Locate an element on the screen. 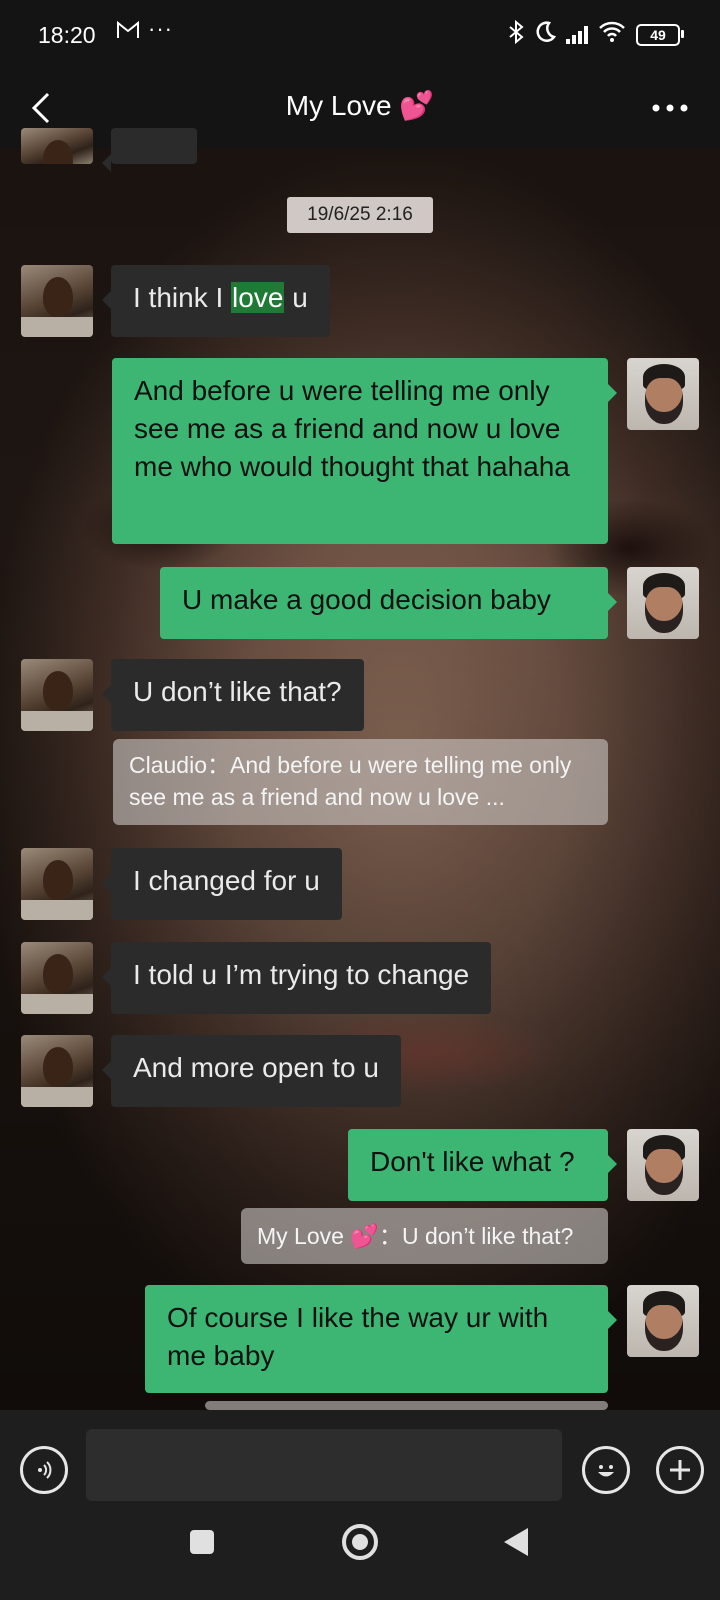  emoji-button is located at coordinates (606, 1470).